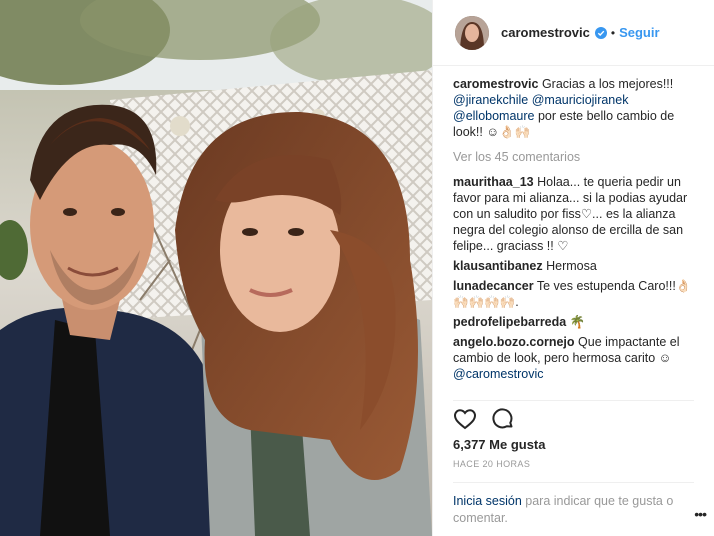  I want to click on verified-badge-icon, so click(600, 32).